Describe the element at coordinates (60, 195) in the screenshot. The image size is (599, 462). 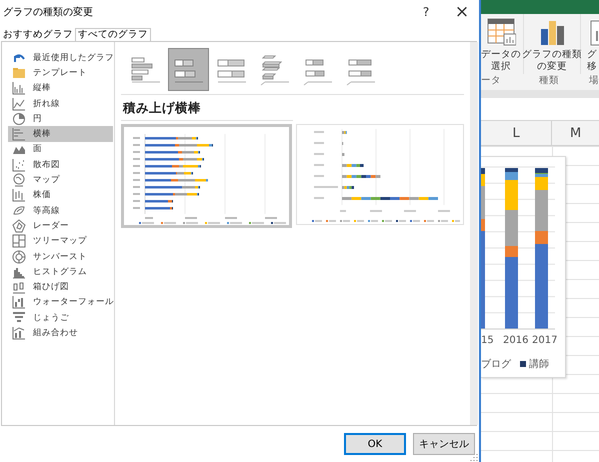
I see `chart-type-item: 株価` at that location.